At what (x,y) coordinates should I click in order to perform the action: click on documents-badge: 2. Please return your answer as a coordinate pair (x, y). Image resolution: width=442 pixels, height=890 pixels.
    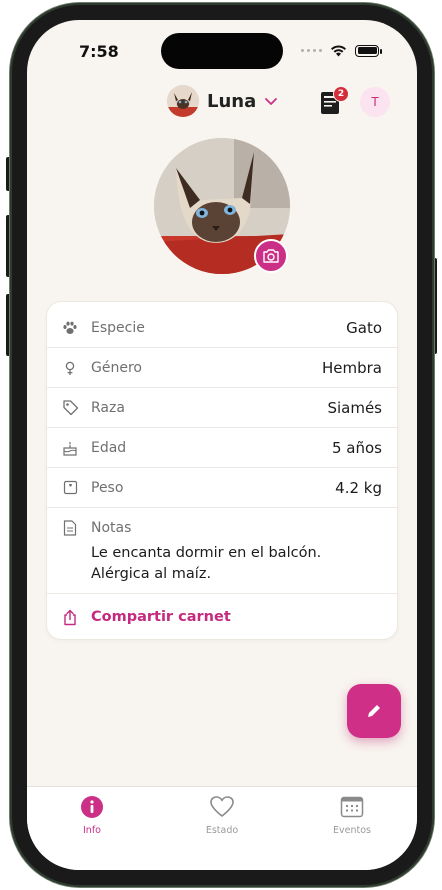
    Looking at the image, I should click on (341, 94).